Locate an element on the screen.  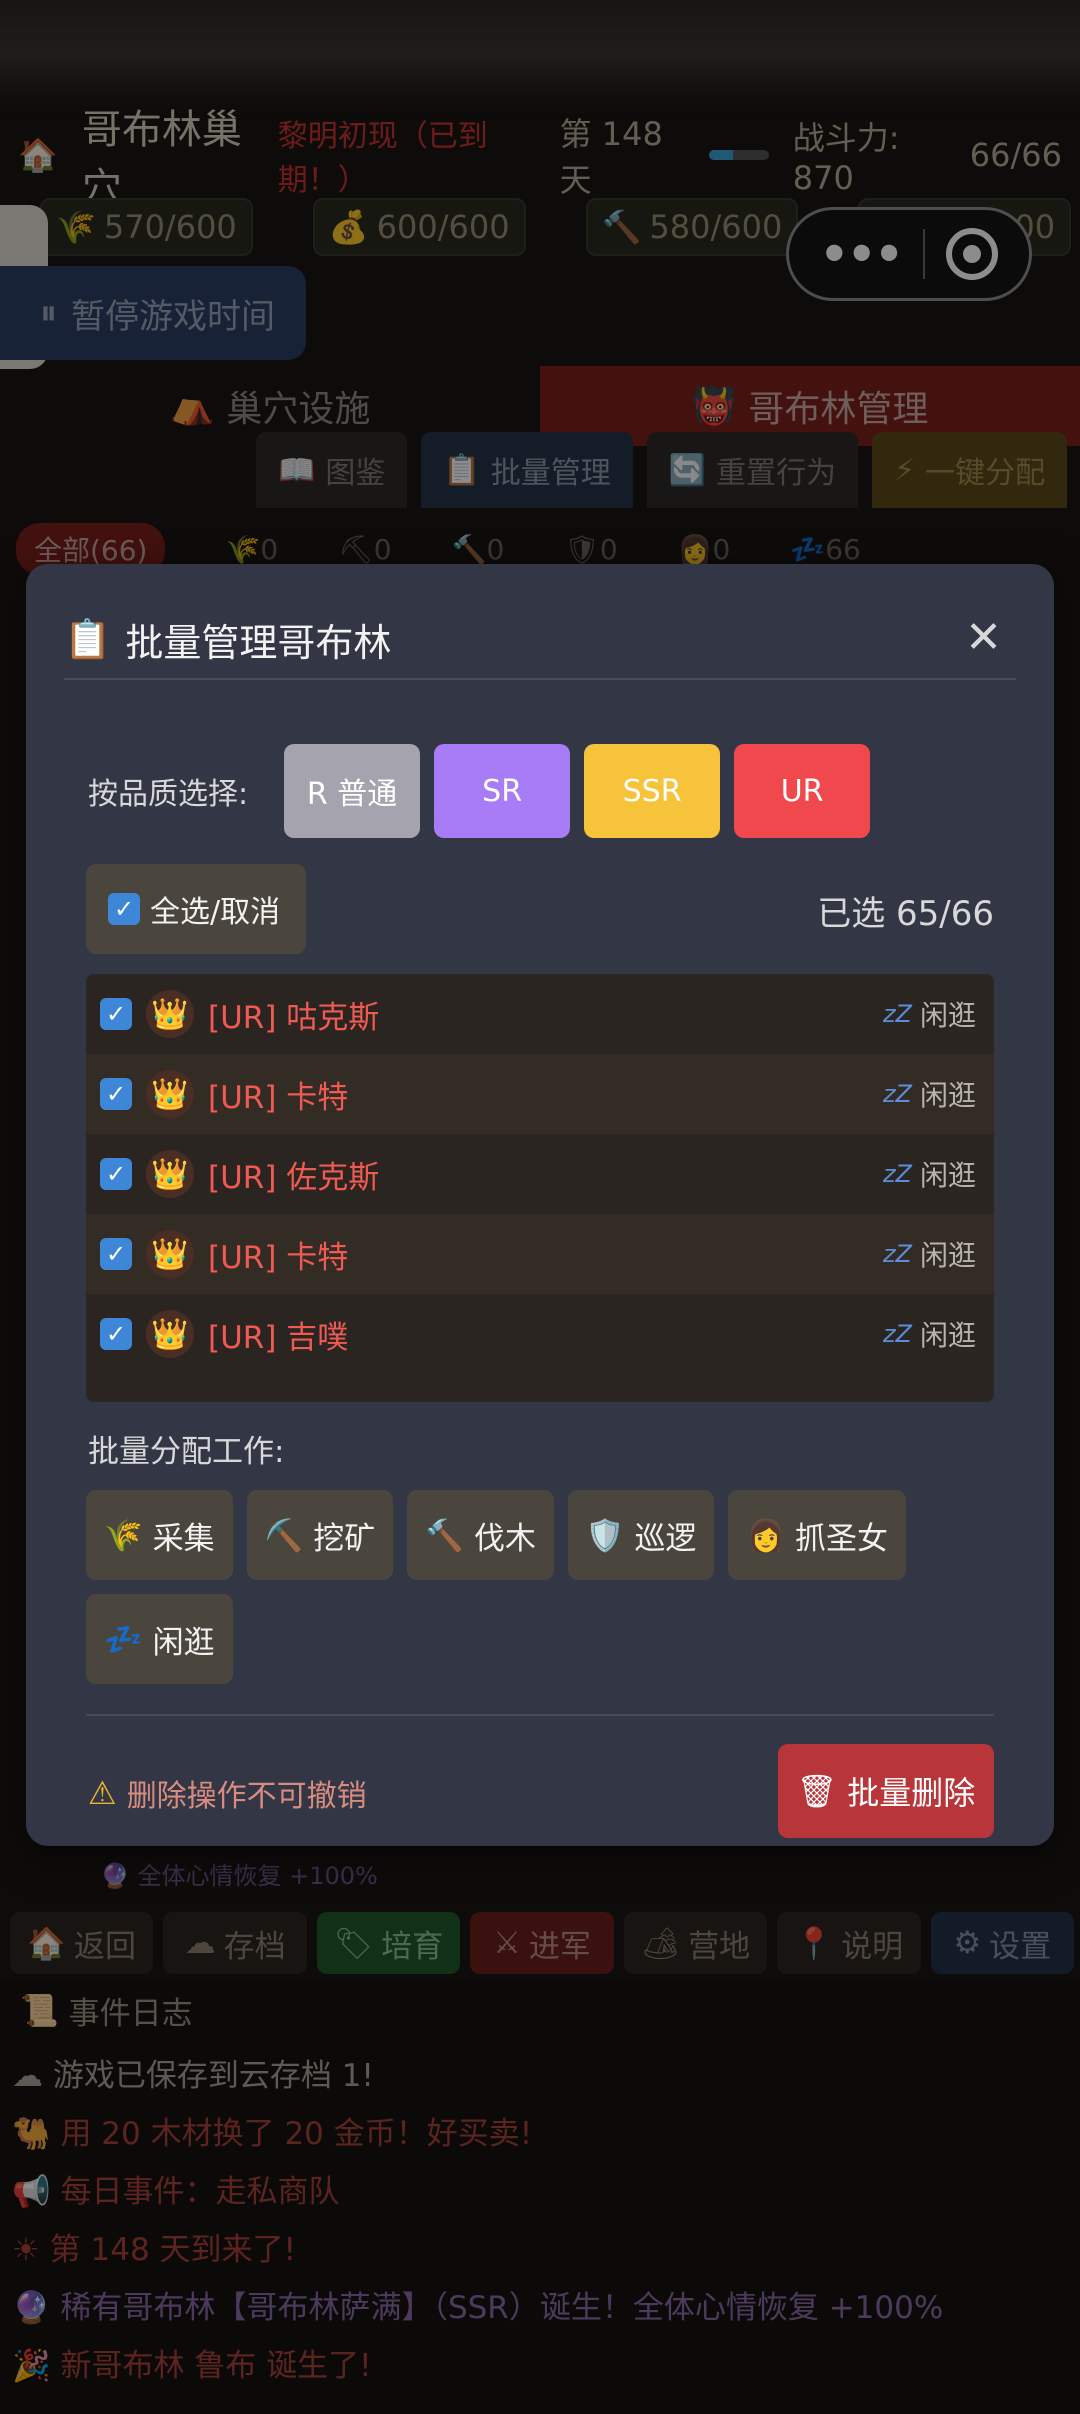
quality-selector: 按品质选择: R 普通 SR SSR UR is located at coordinates (479, 791).